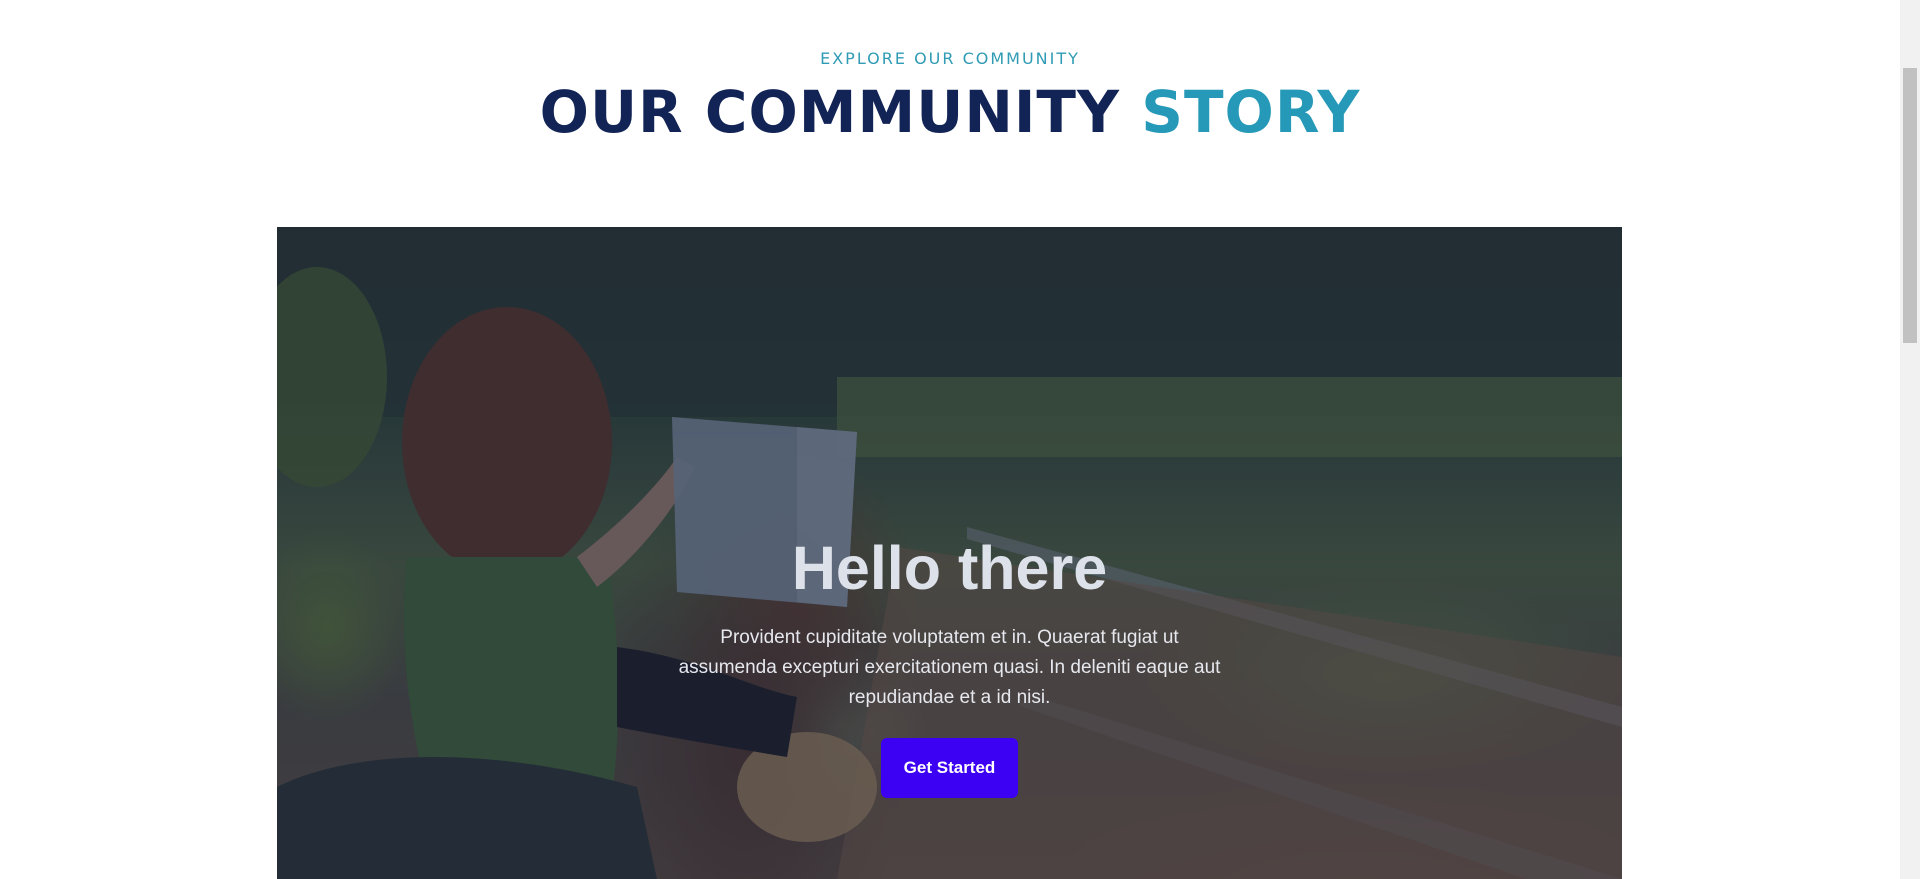  I want to click on scrollbar-thumb, so click(1910, 205).